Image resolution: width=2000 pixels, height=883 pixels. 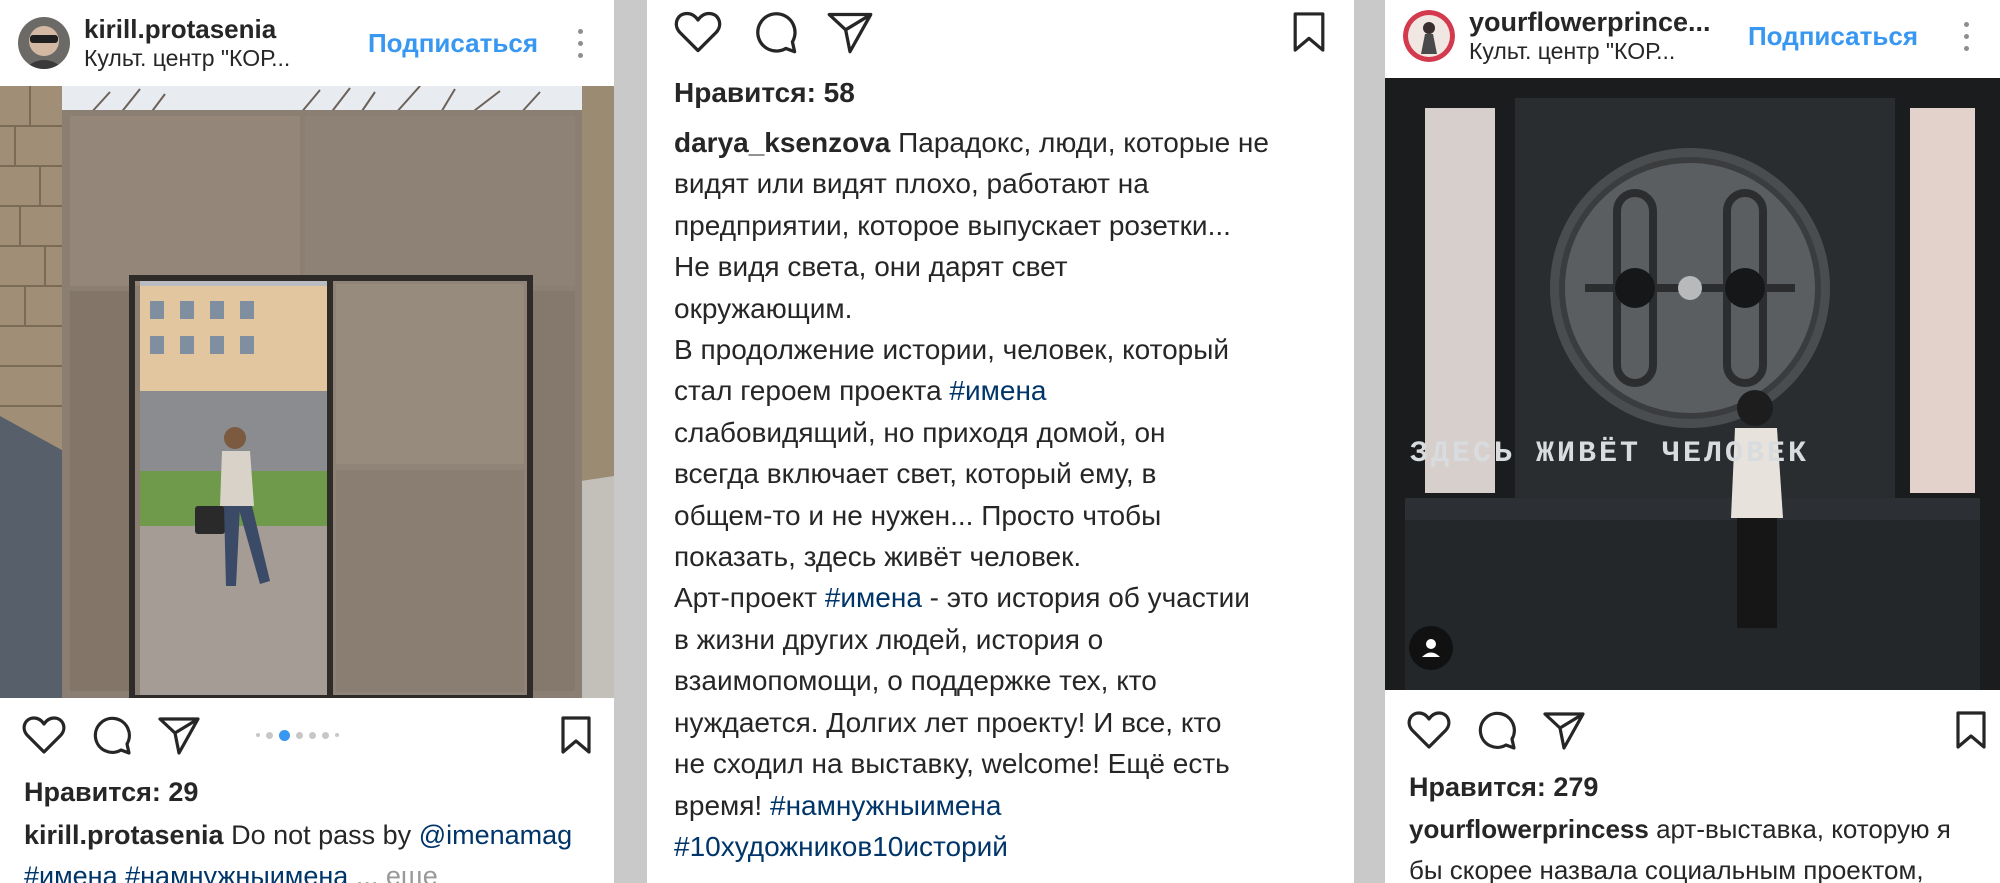 What do you see at coordinates (918, 515) in the screenshot?
I see `caption-line: общем-то и не нужен... Просто чтобы` at bounding box center [918, 515].